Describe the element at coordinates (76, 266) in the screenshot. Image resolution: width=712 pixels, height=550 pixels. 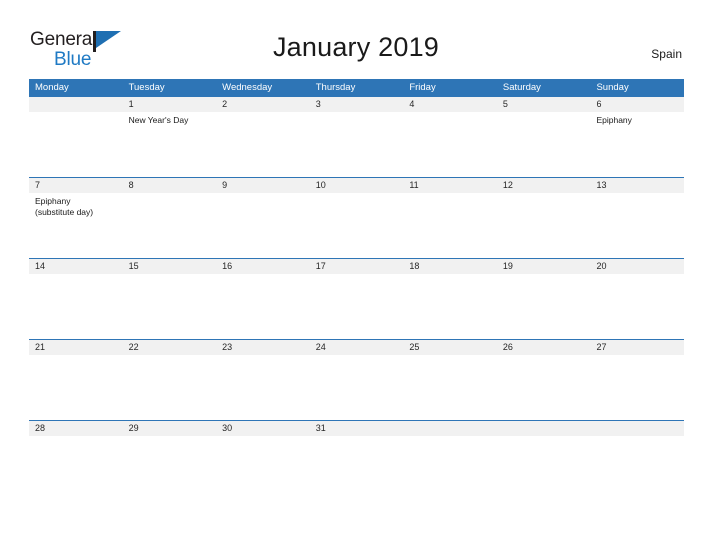
I see `date-number: 14` at that location.